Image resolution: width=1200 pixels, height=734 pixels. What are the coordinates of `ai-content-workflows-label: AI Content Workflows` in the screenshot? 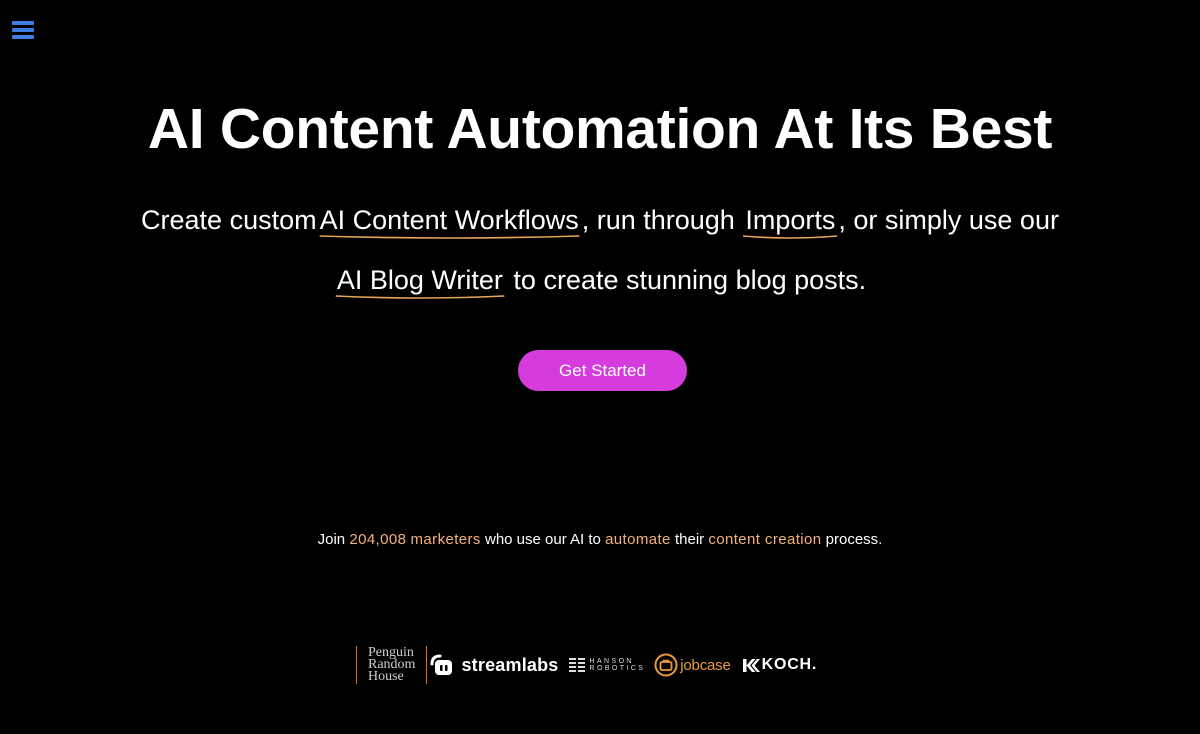 It's located at (449, 220).